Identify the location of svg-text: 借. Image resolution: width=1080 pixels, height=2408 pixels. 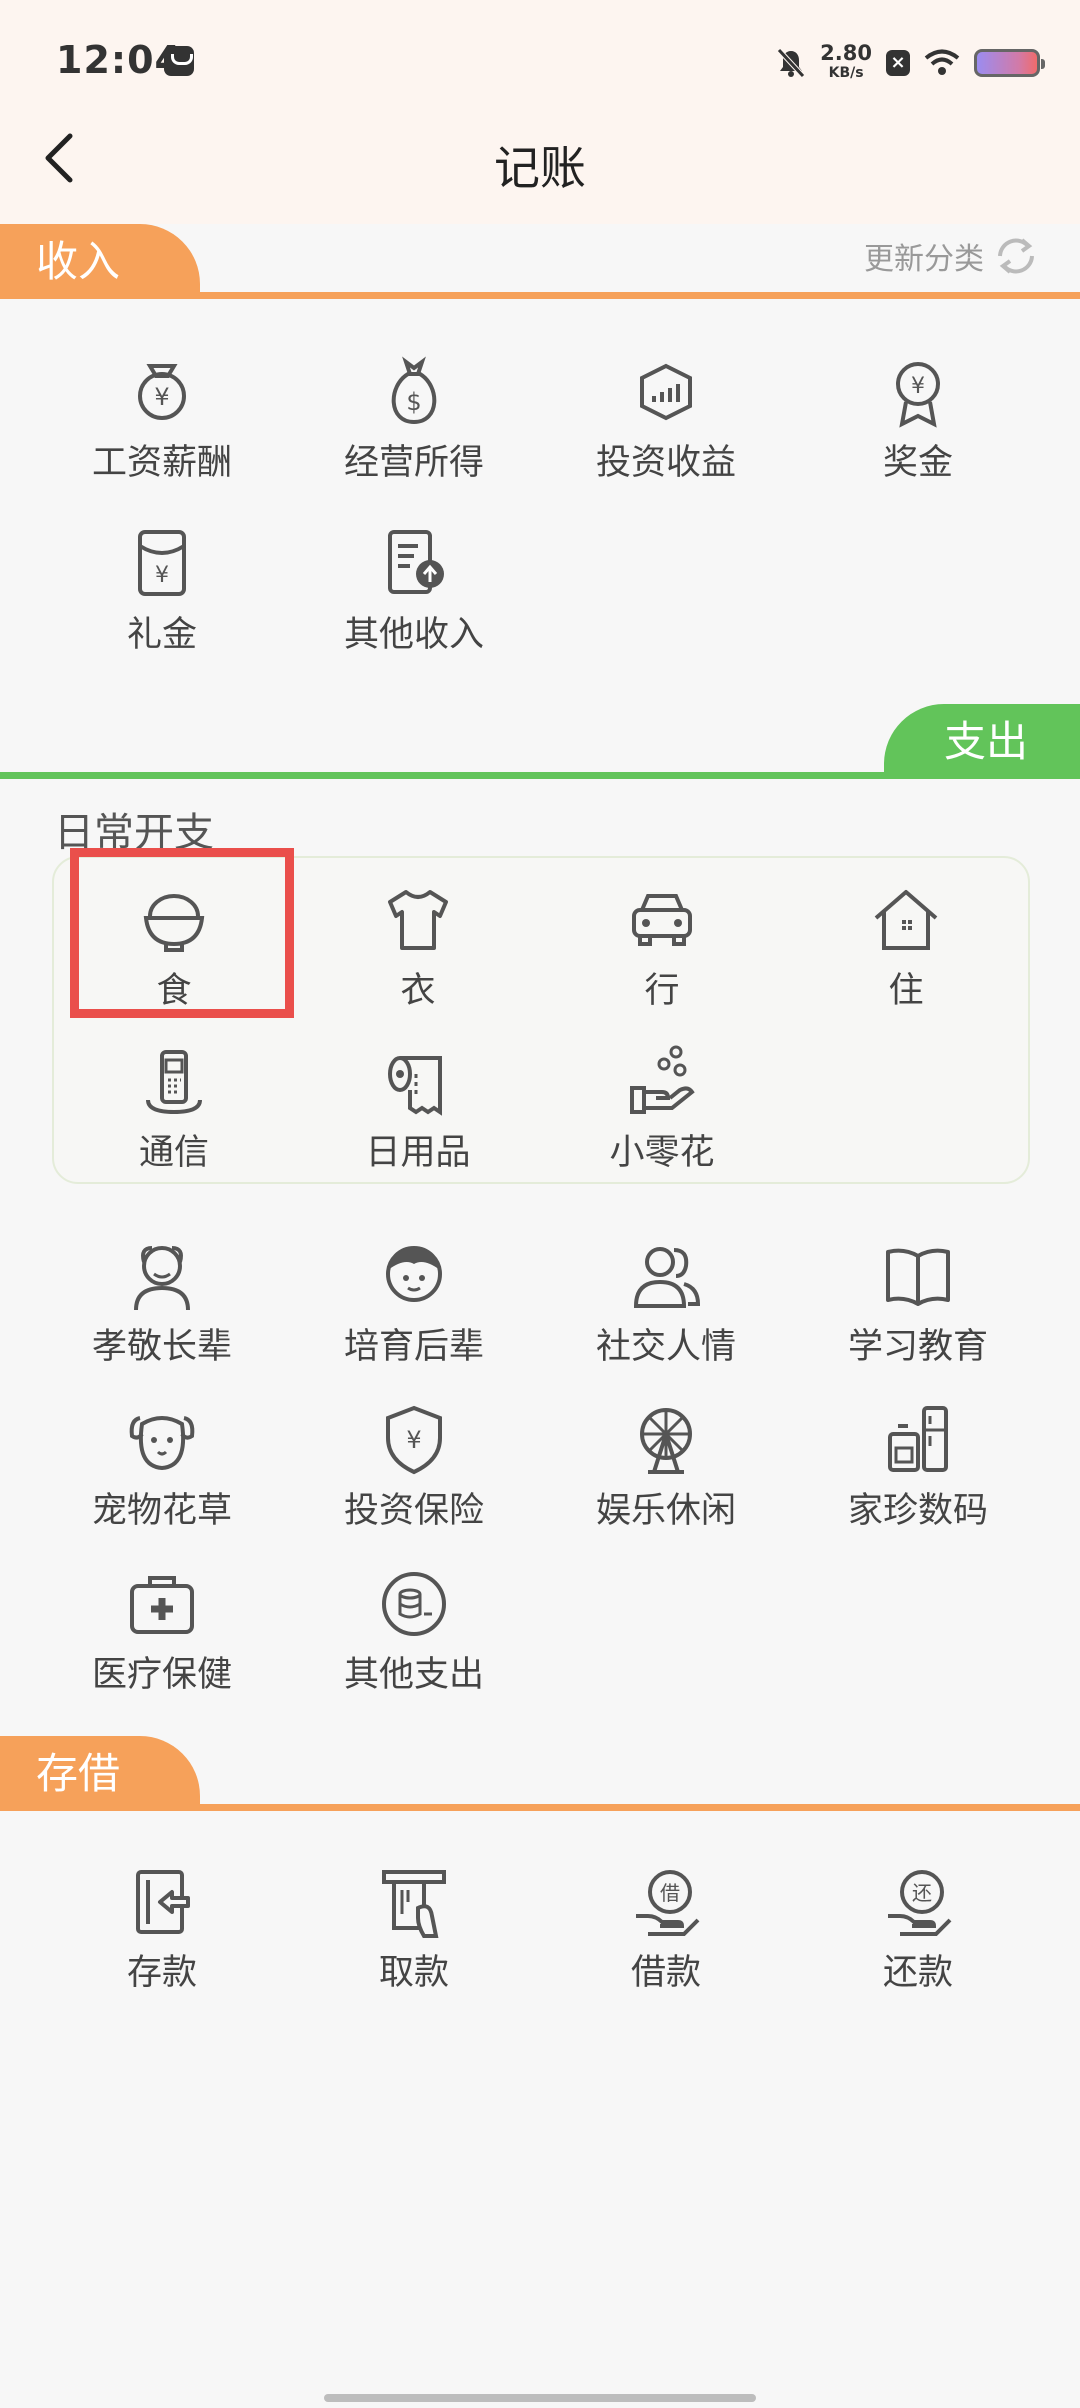
(670, 1893).